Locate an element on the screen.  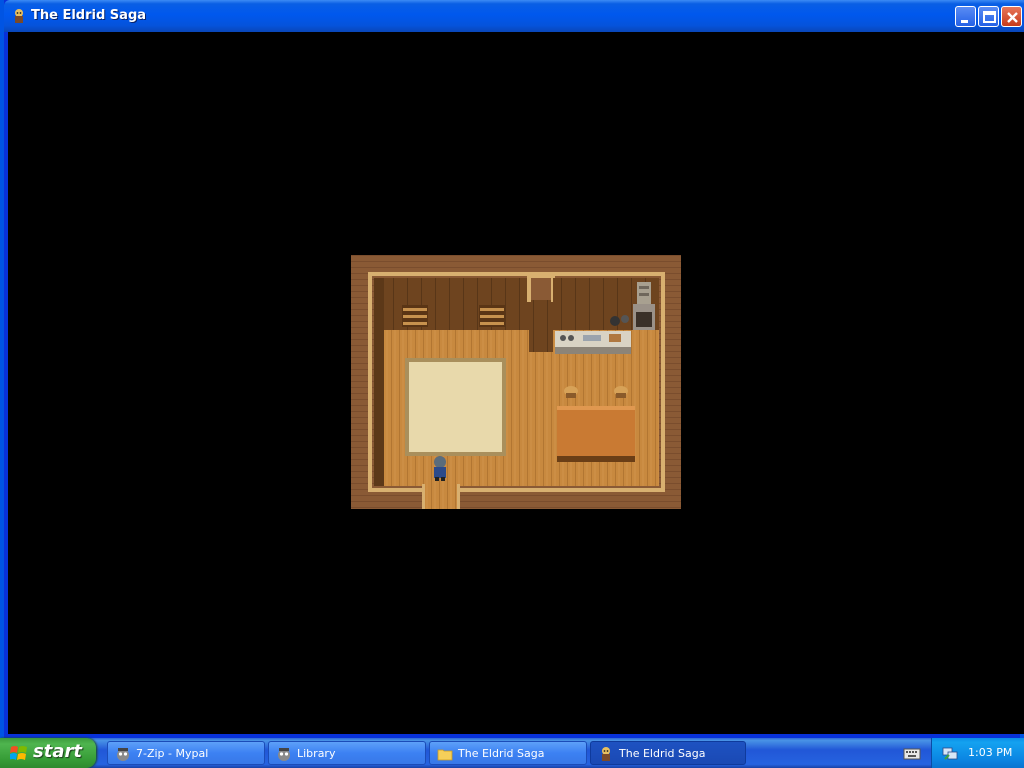
divider-trim is located at coordinates (541, 276).